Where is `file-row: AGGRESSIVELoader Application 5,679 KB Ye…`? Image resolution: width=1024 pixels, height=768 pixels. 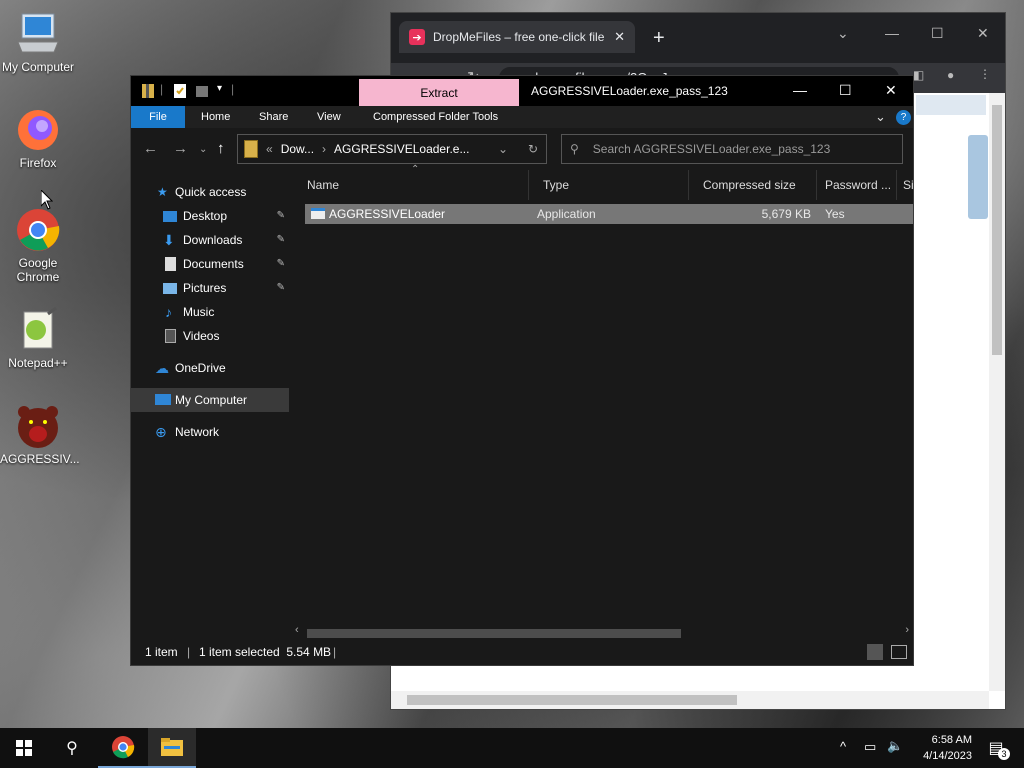 file-row: AGGRESSIVELoader Application 5,679 KB Ye… is located at coordinates (609, 214).